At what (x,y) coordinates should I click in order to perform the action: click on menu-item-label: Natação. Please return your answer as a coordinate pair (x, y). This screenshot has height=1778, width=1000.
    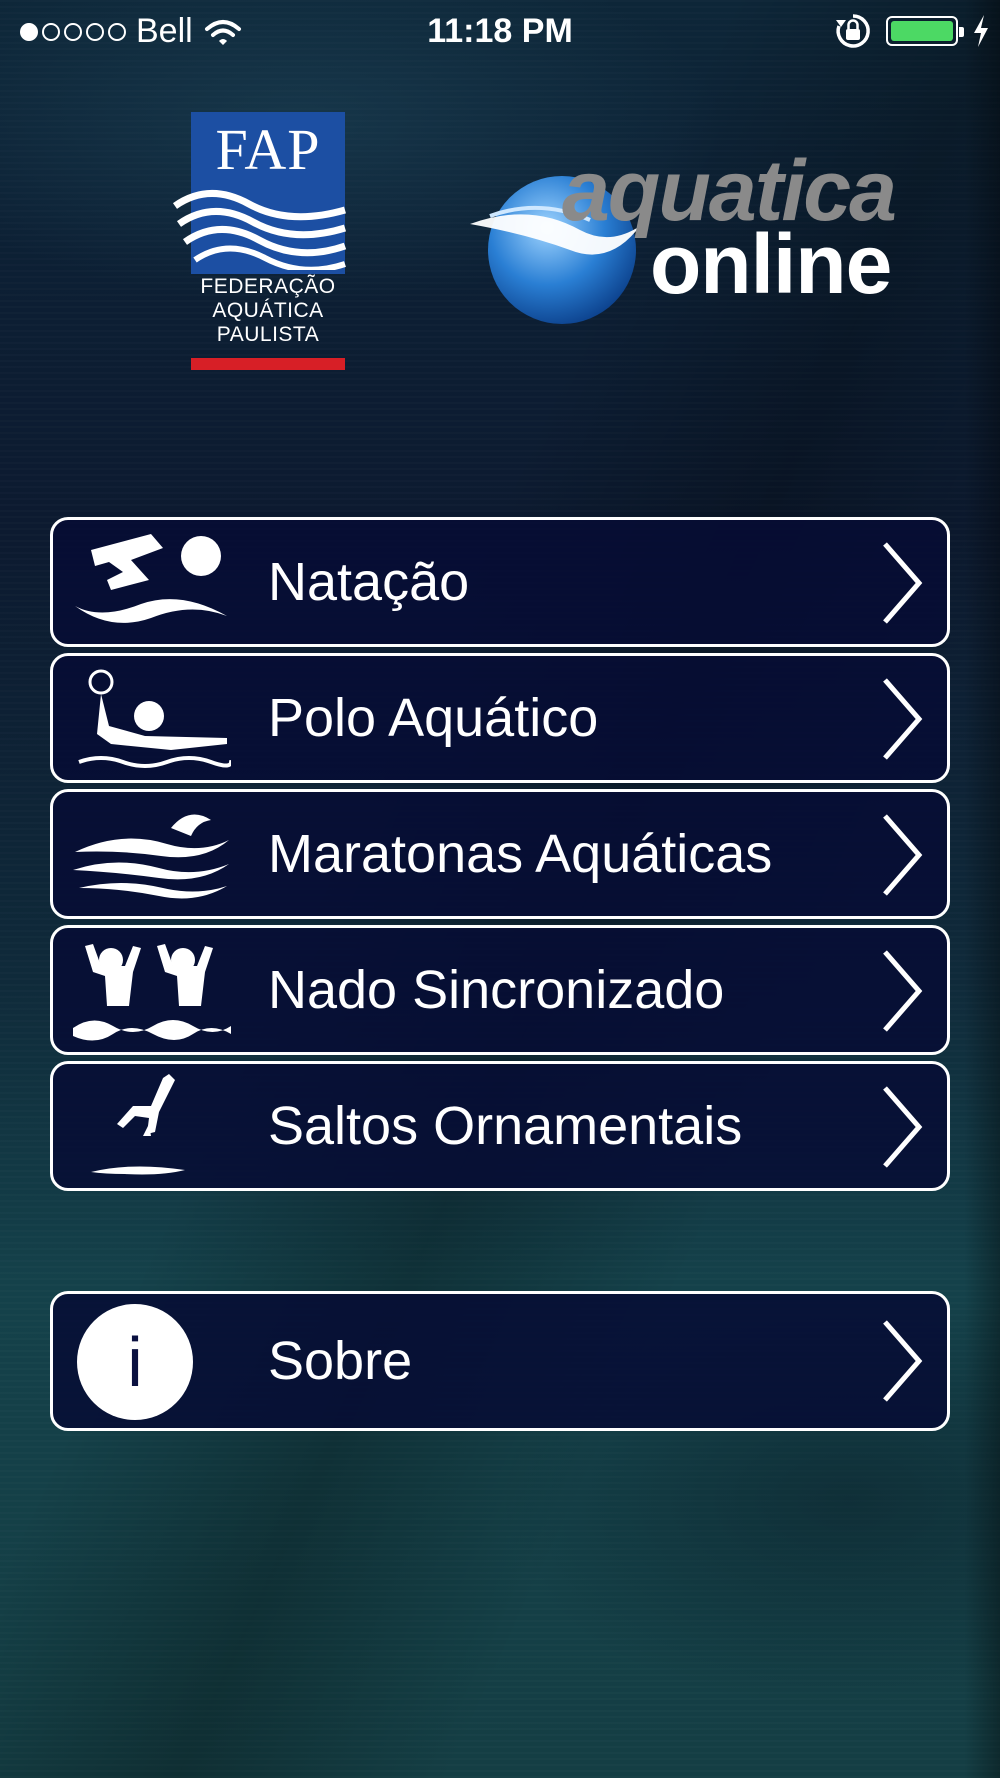
    Looking at the image, I should click on (369, 582).